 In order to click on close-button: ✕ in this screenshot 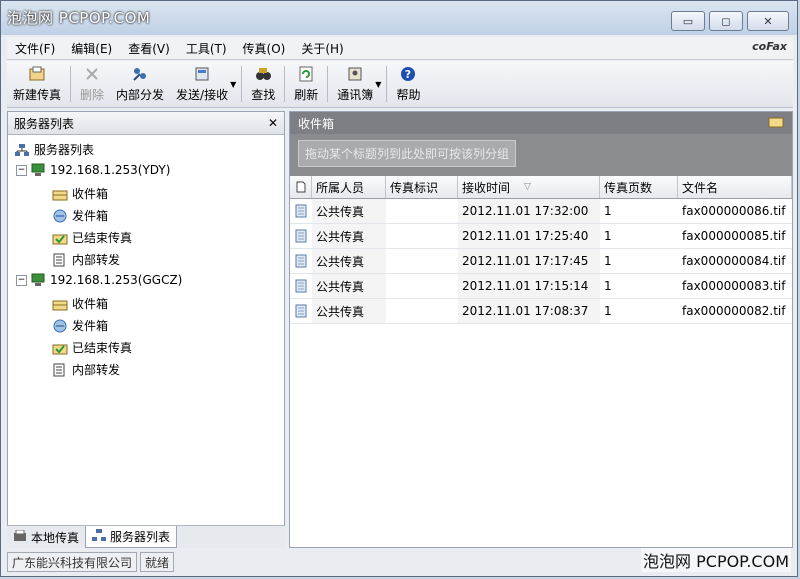, I will do `click(768, 21)`.